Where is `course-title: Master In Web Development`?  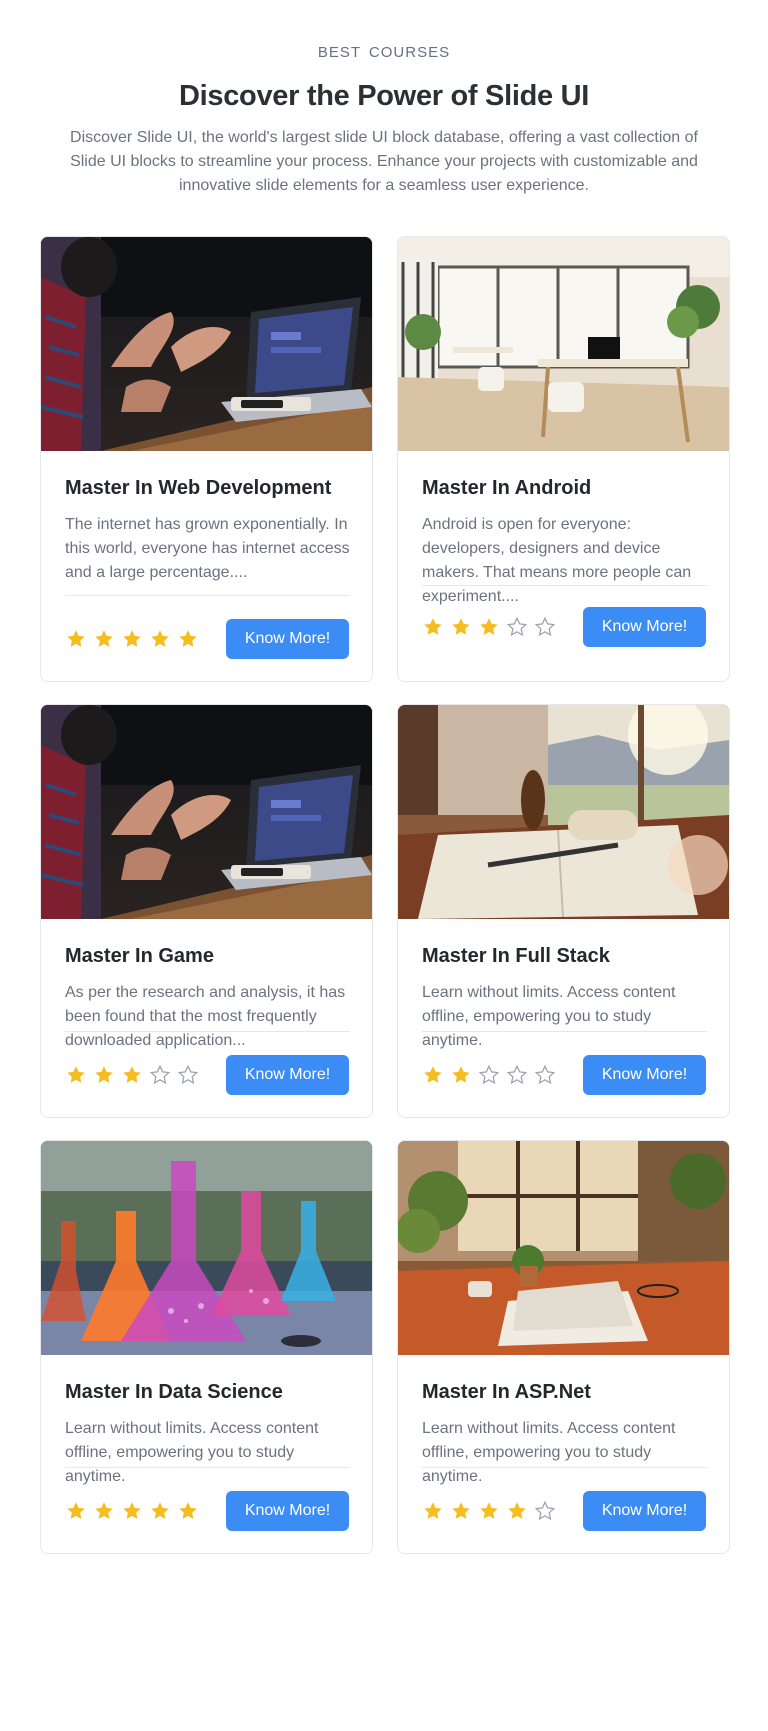 course-title: Master In Web Development is located at coordinates (198, 488).